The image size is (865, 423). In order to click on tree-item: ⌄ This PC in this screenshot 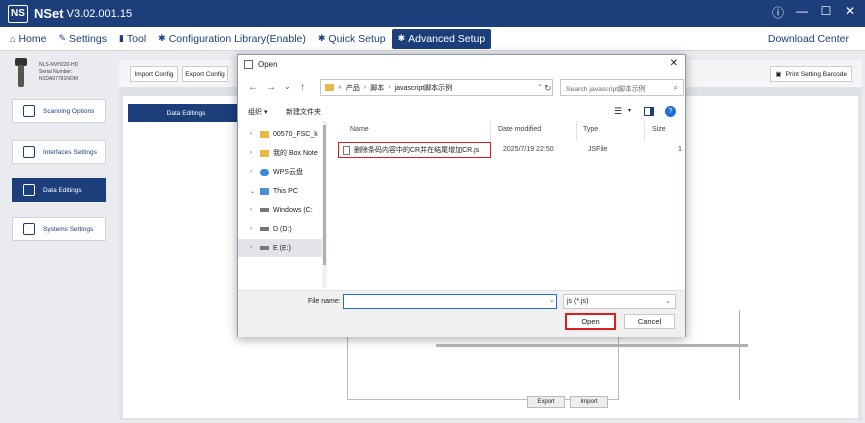, I will do `click(280, 191)`.